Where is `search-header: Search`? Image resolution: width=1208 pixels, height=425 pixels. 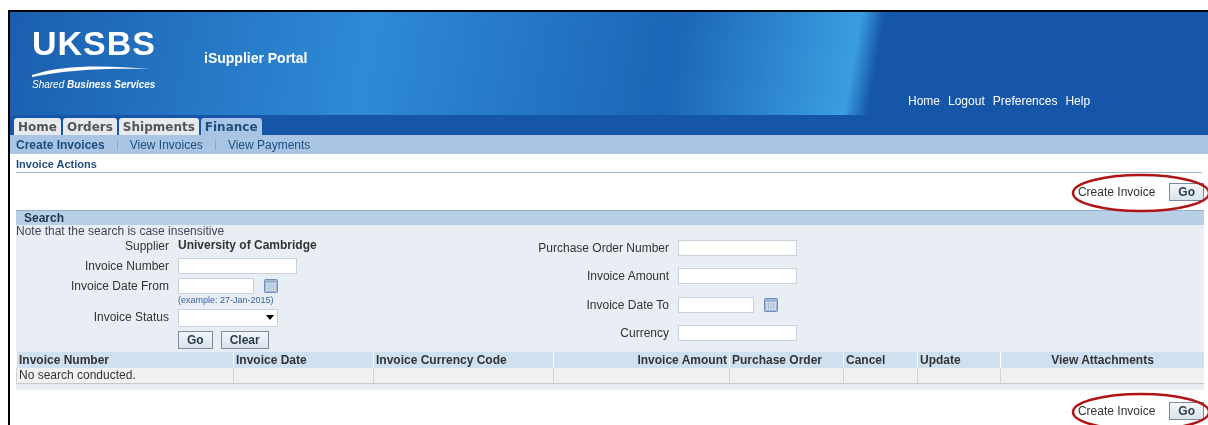 search-header: Search is located at coordinates (610, 217).